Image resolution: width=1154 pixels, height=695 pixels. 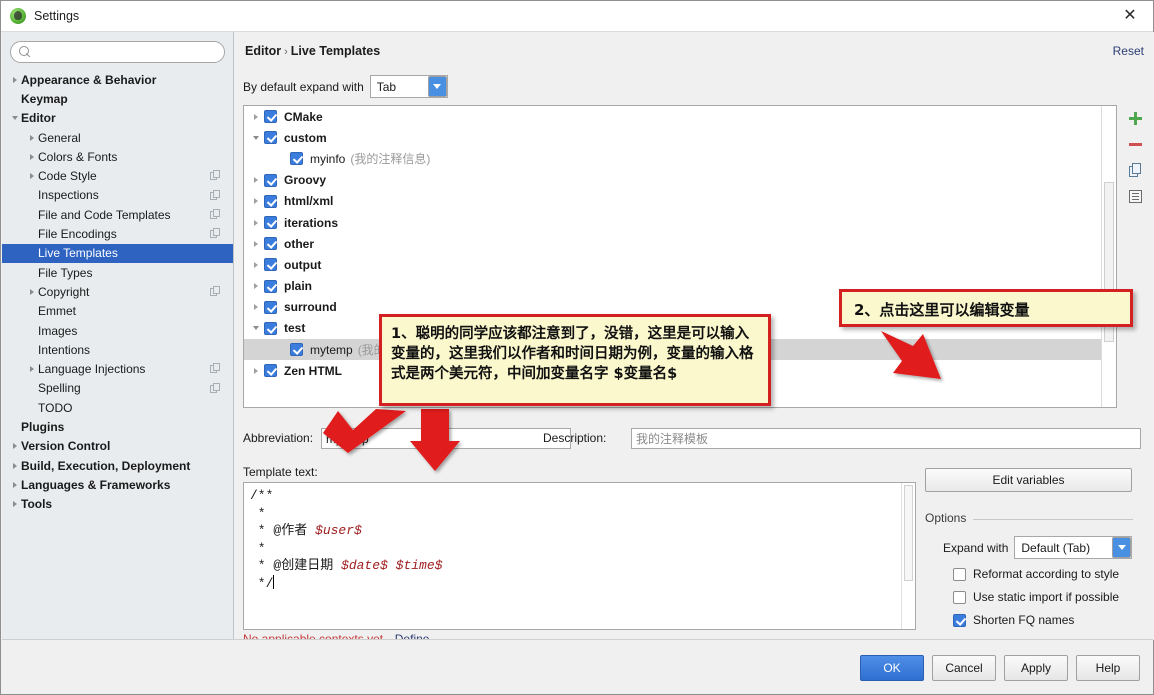 I want to click on search-icon, so click(x=25, y=52).